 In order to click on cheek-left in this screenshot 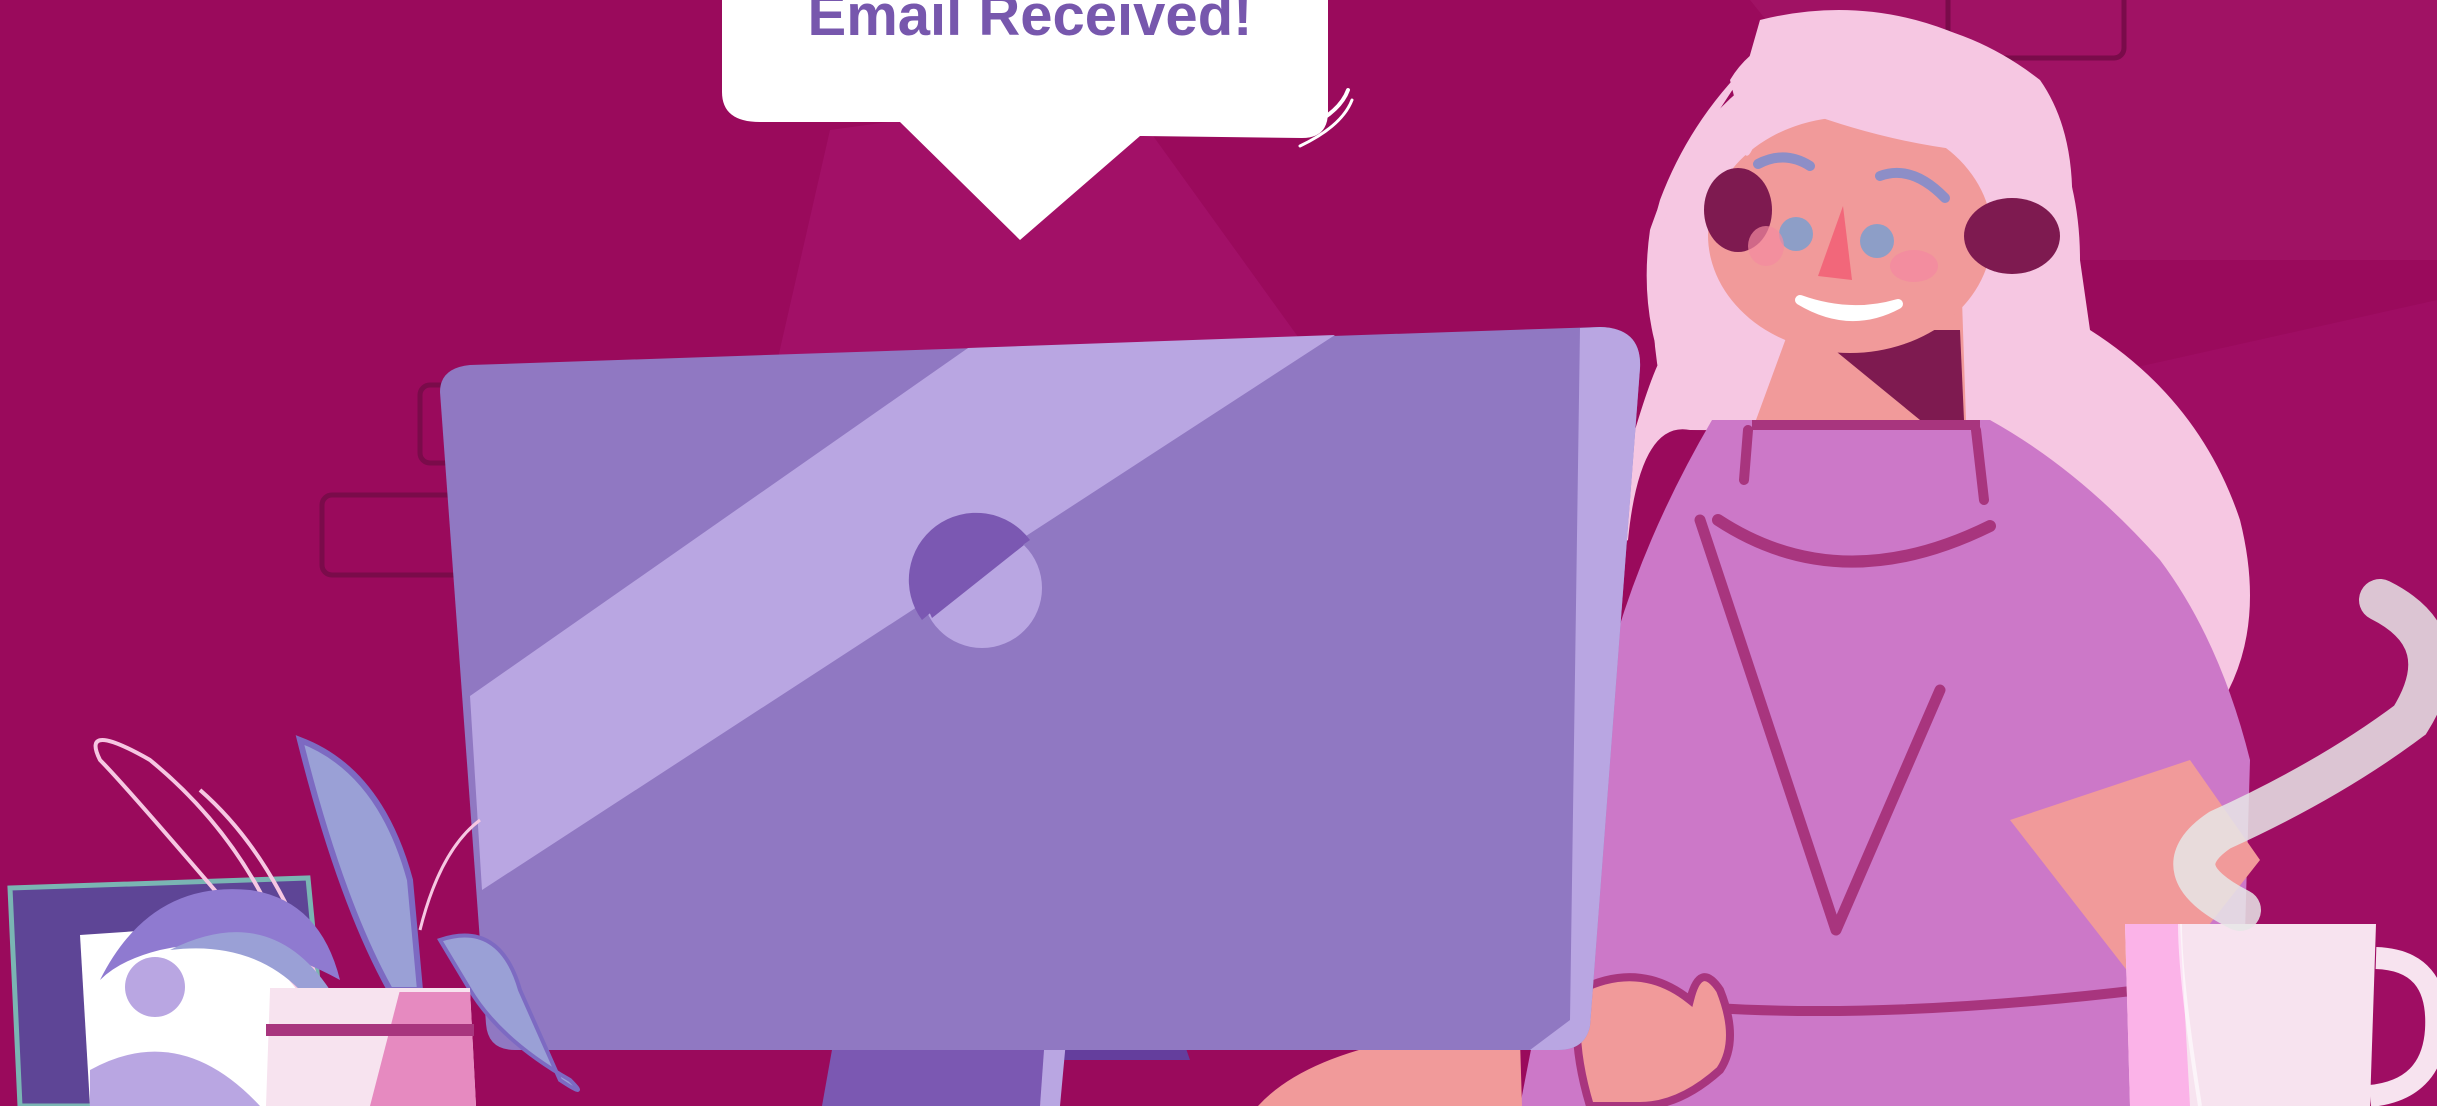, I will do `click(1766, 246)`.